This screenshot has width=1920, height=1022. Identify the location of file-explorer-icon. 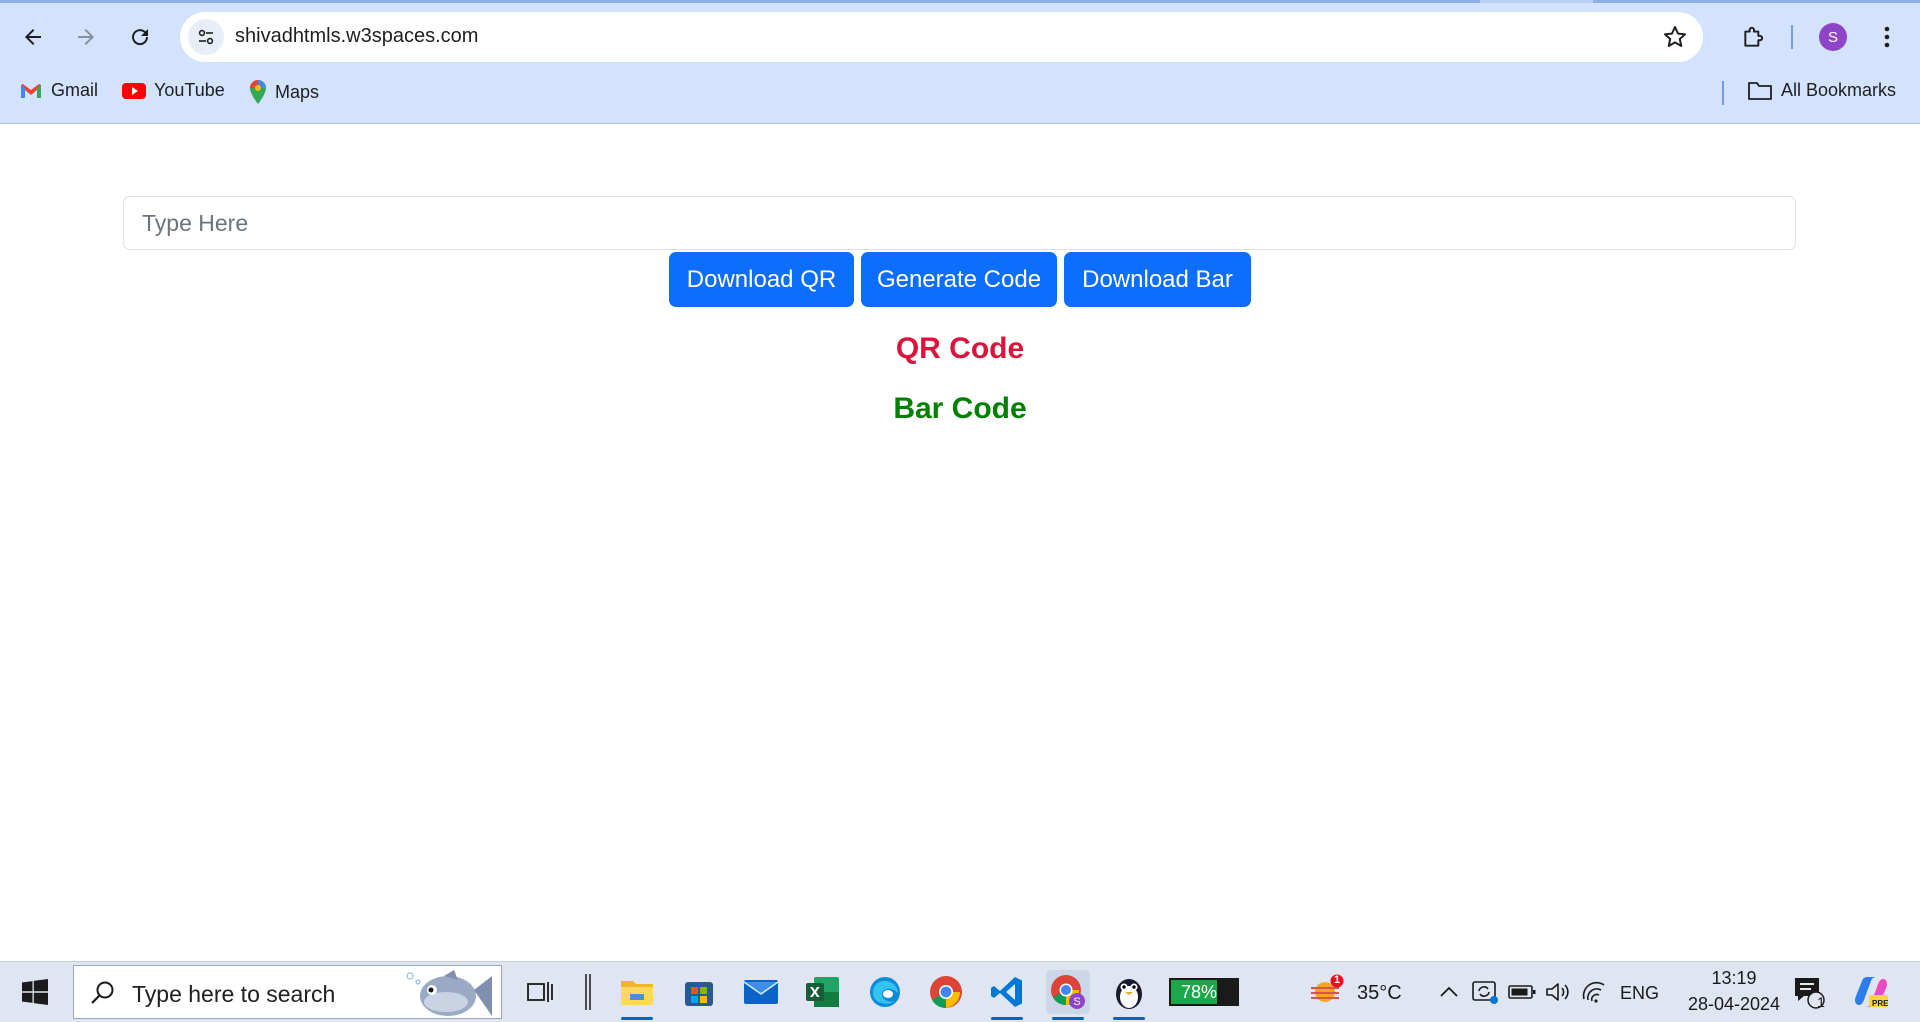
(637, 993).